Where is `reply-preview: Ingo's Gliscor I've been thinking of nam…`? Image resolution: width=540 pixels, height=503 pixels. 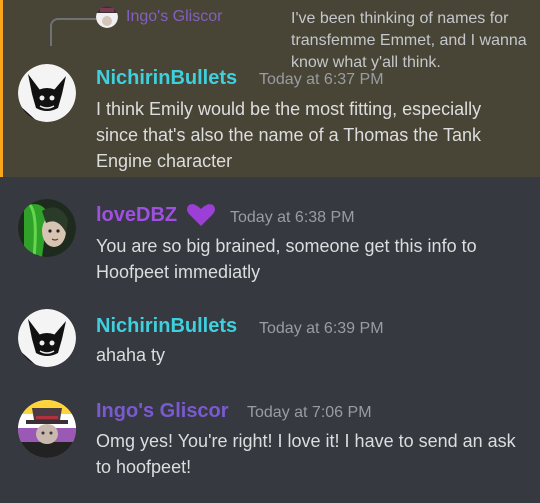
reply-preview: Ingo's Gliscor I've been thinking of nam… is located at coordinates (290, 38).